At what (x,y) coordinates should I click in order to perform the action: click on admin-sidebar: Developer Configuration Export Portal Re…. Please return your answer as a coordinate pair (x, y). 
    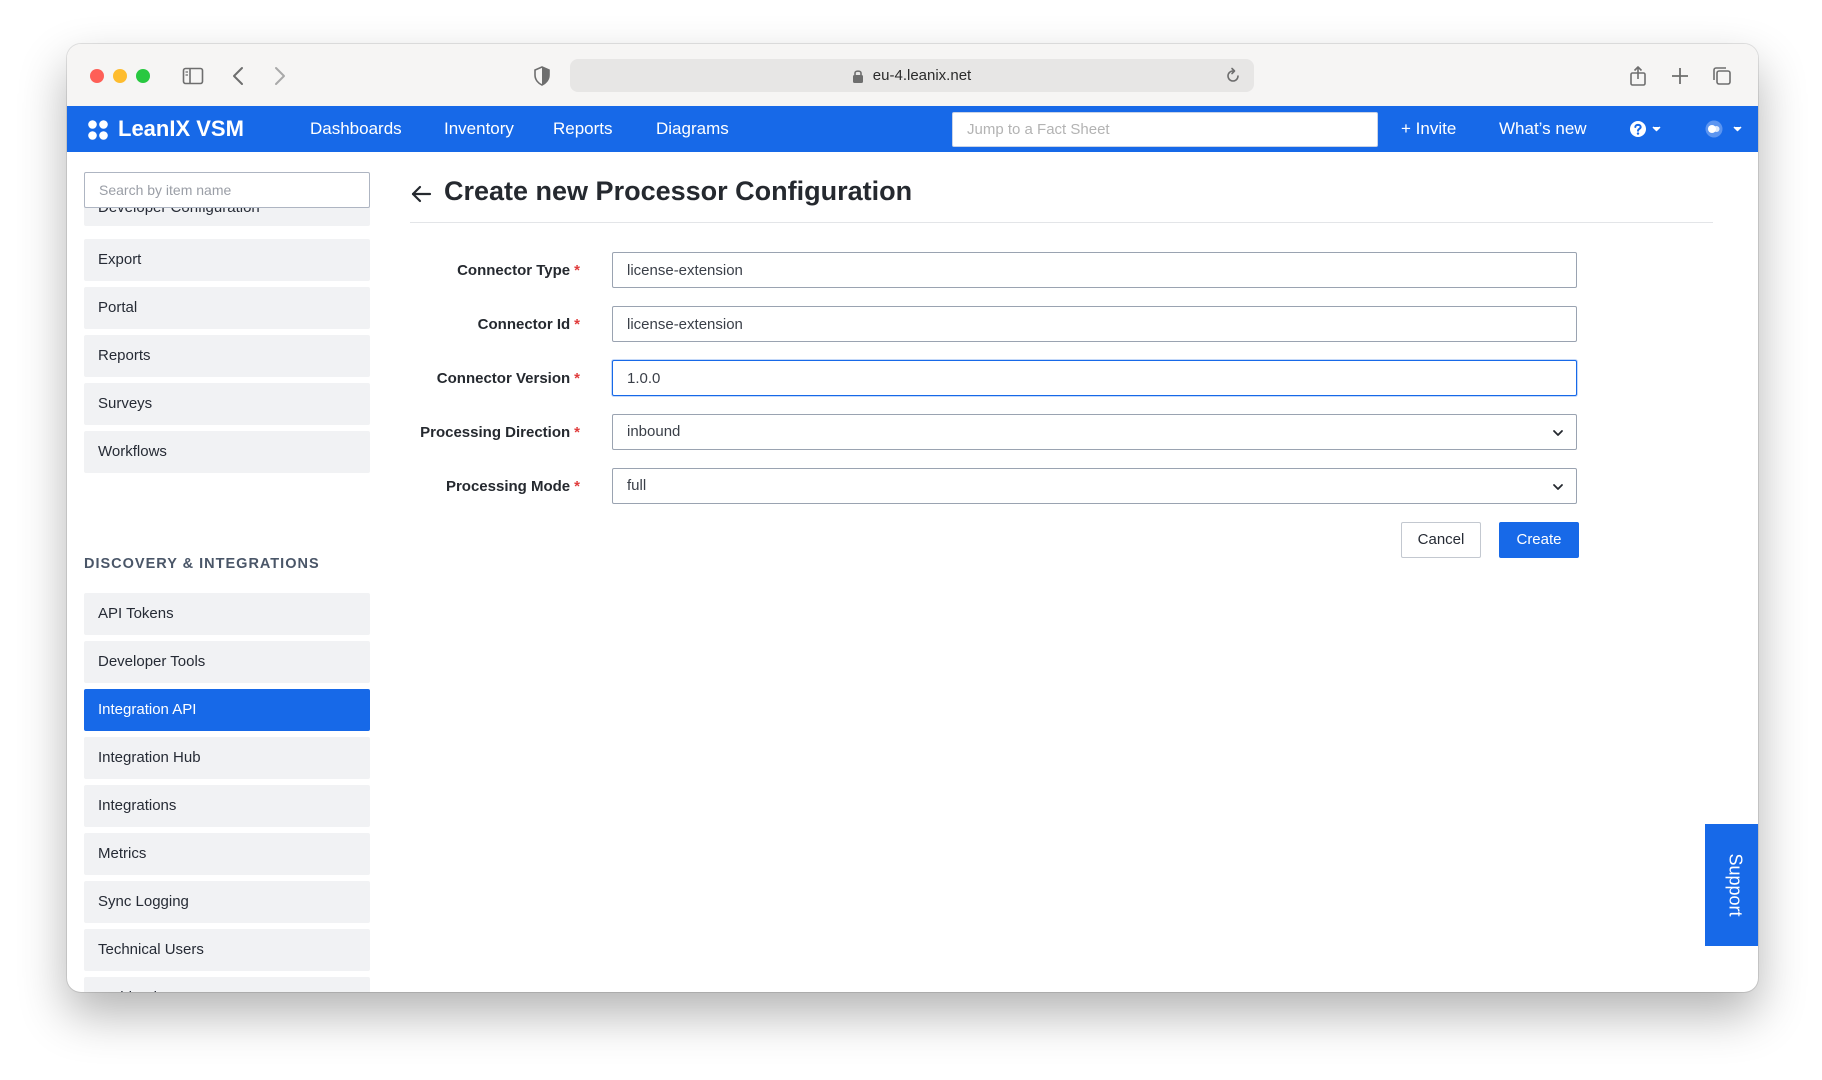
    Looking at the image, I should click on (227, 572).